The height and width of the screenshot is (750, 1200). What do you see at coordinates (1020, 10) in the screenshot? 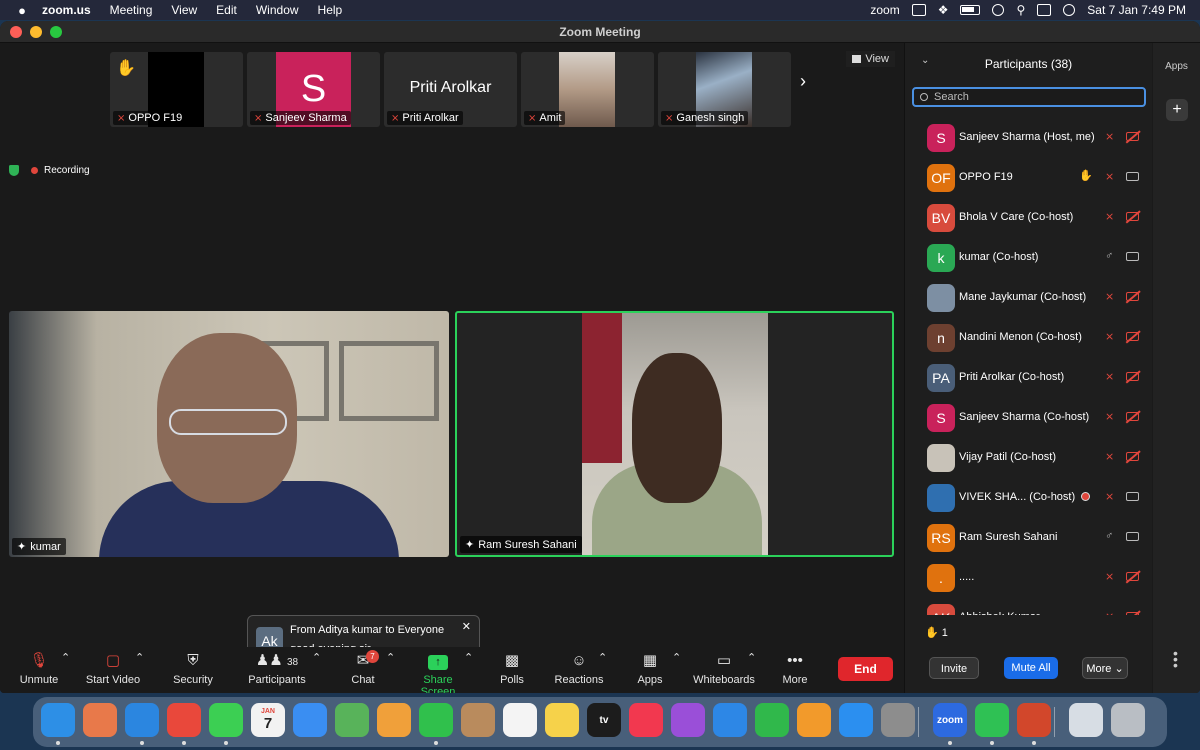
I see `search-icon: ⚲` at bounding box center [1020, 10].